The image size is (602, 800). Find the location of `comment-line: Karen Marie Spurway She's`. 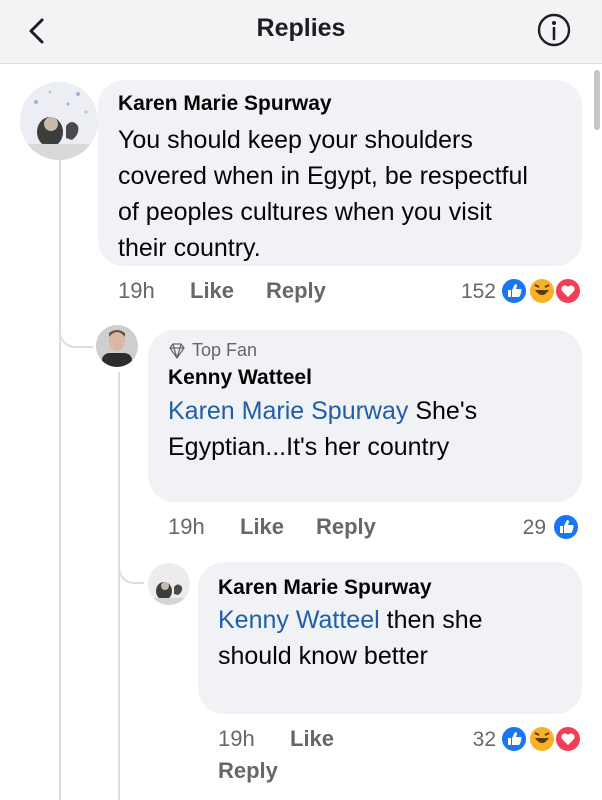

comment-line: Karen Marie Spurway She's is located at coordinates (373, 411).